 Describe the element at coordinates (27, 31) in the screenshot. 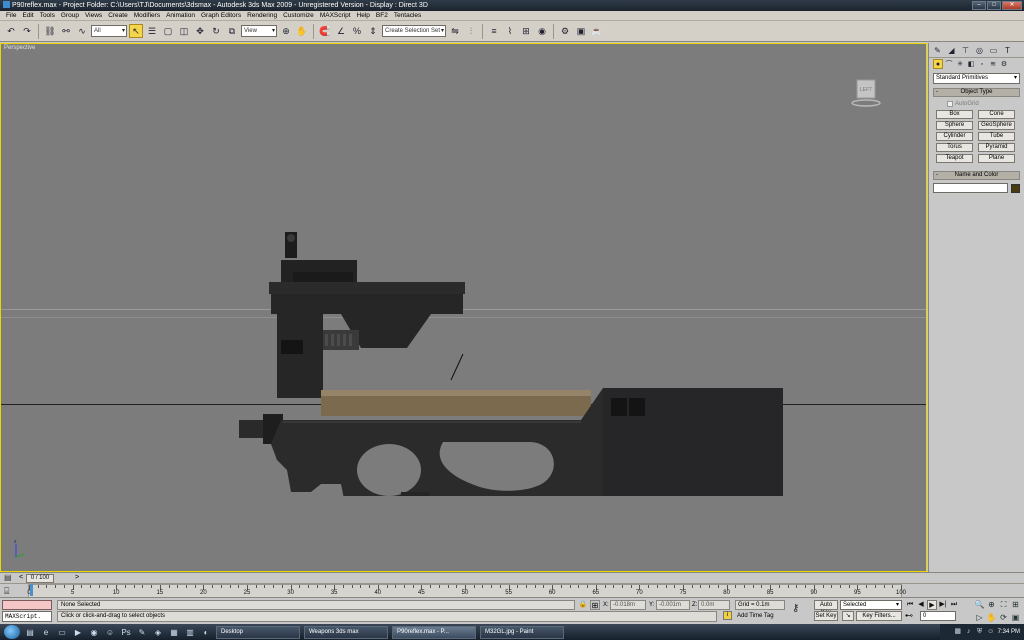

I see `redo-icon: ↷` at that location.